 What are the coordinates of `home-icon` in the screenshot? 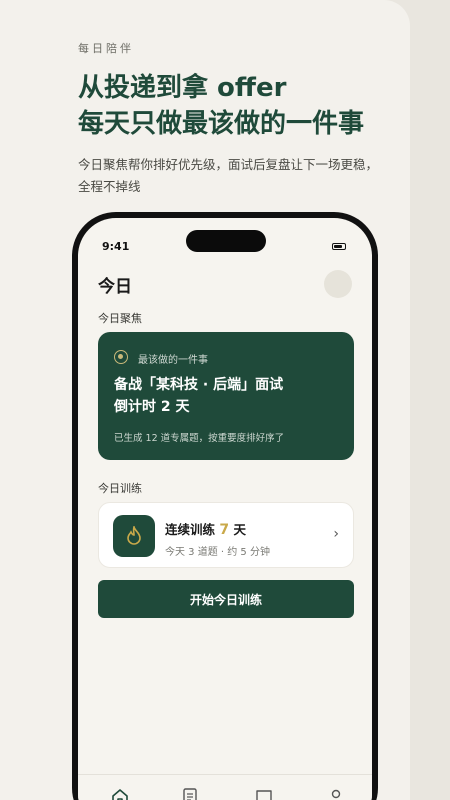 It's located at (120, 793).